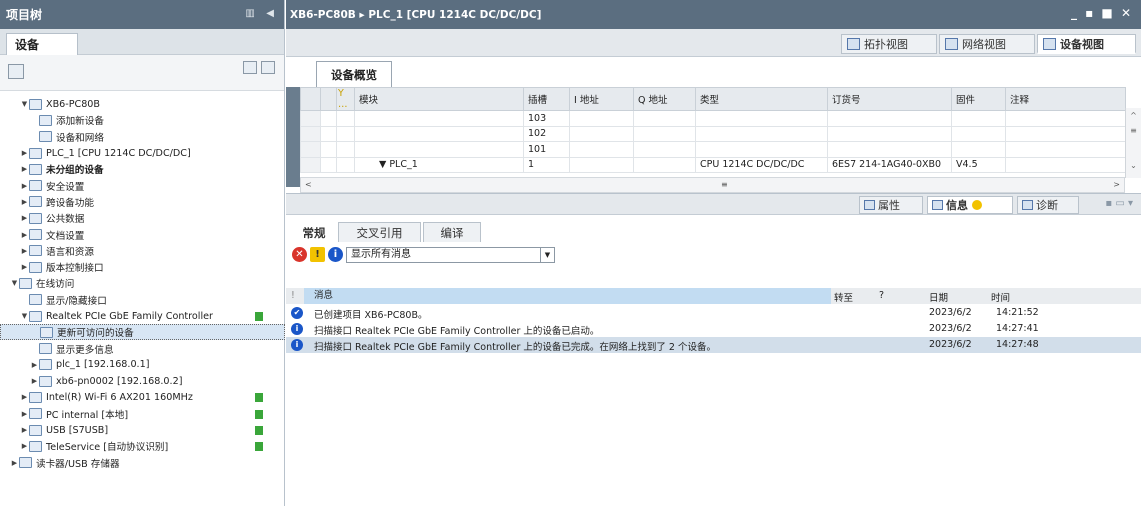 This screenshot has height=506, width=1141. What do you see at coordinates (439, 118) in the screenshot?
I see `cell-module` at bounding box center [439, 118].